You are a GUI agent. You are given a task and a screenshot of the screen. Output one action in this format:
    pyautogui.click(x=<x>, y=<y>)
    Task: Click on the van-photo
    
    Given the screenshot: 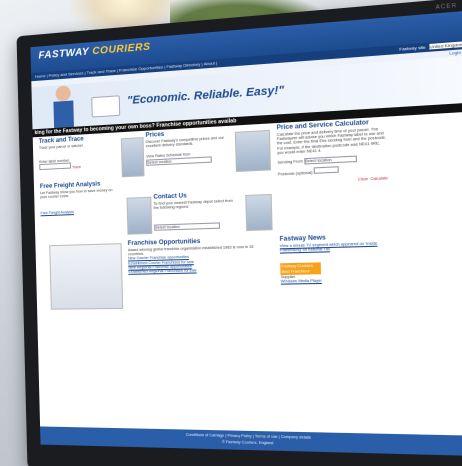 What is the action you would take?
    pyautogui.click(x=106, y=106)
    